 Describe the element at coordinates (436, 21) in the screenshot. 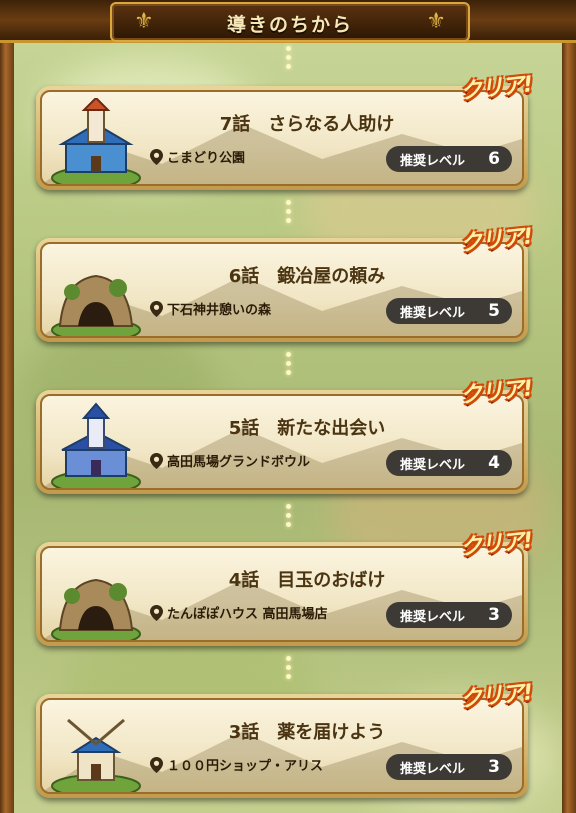

I see `fleur-icon: ⚜` at that location.